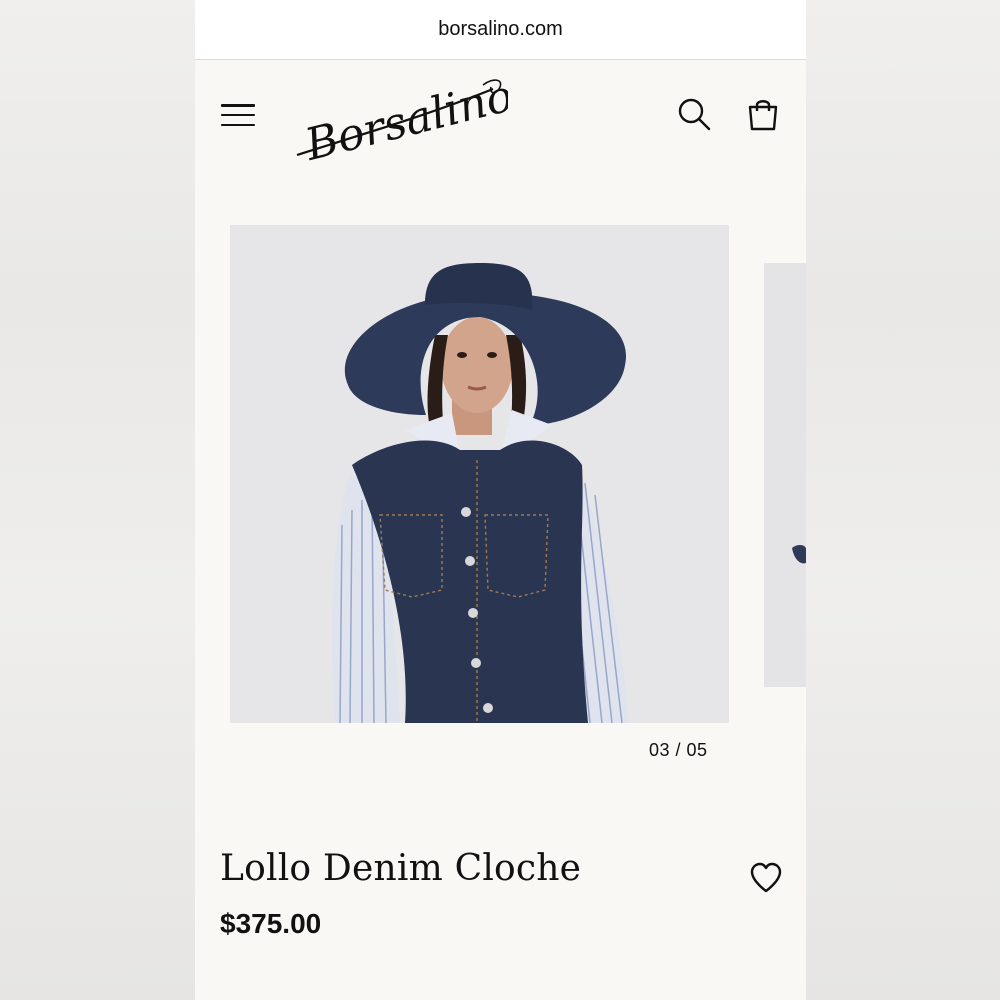 This screenshot has width=1000, height=1000. I want to click on brand-wordmark: Borsalino, so click(403, 116).